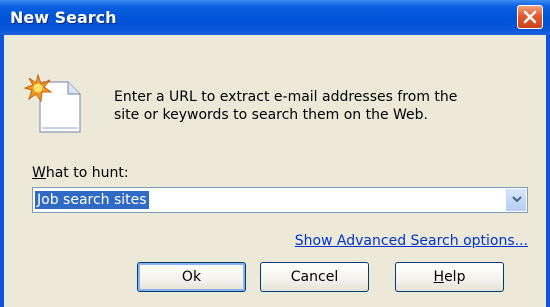  I want to click on what-to-hunt-label: What to hunt:, so click(80, 173).